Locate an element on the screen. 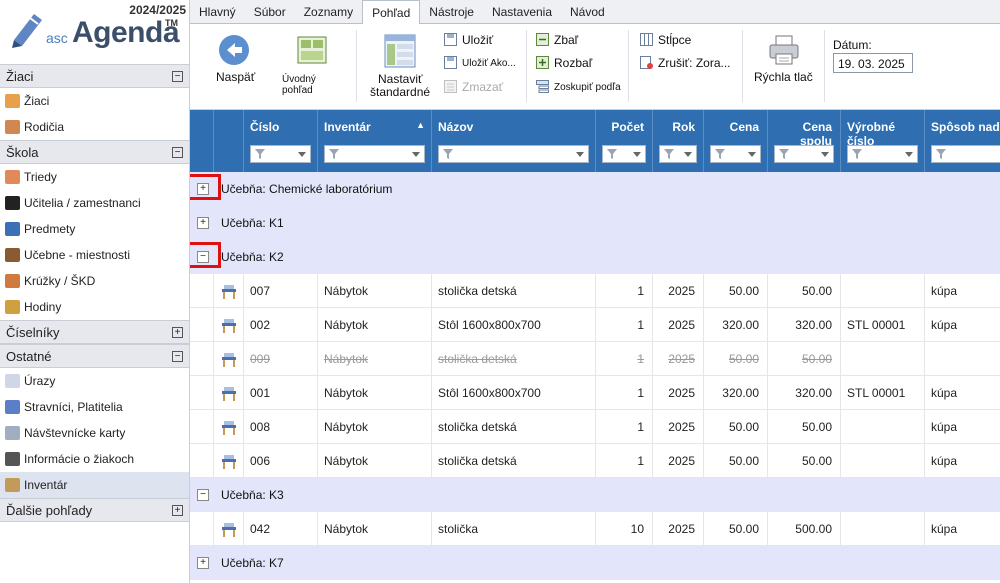 The image size is (1000, 583). group-row: − Učebňa: K3 is located at coordinates (595, 495).